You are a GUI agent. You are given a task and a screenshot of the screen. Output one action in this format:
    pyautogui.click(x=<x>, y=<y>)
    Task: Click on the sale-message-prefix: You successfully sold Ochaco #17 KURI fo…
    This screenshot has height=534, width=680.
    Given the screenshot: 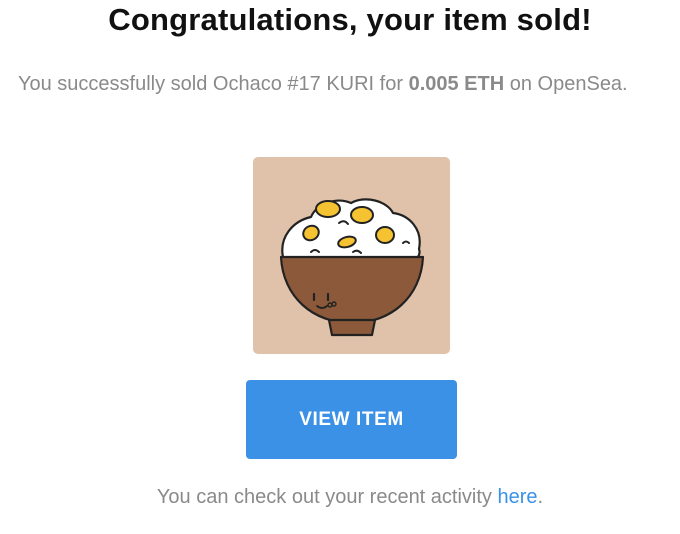 What is the action you would take?
    pyautogui.click(x=213, y=84)
    